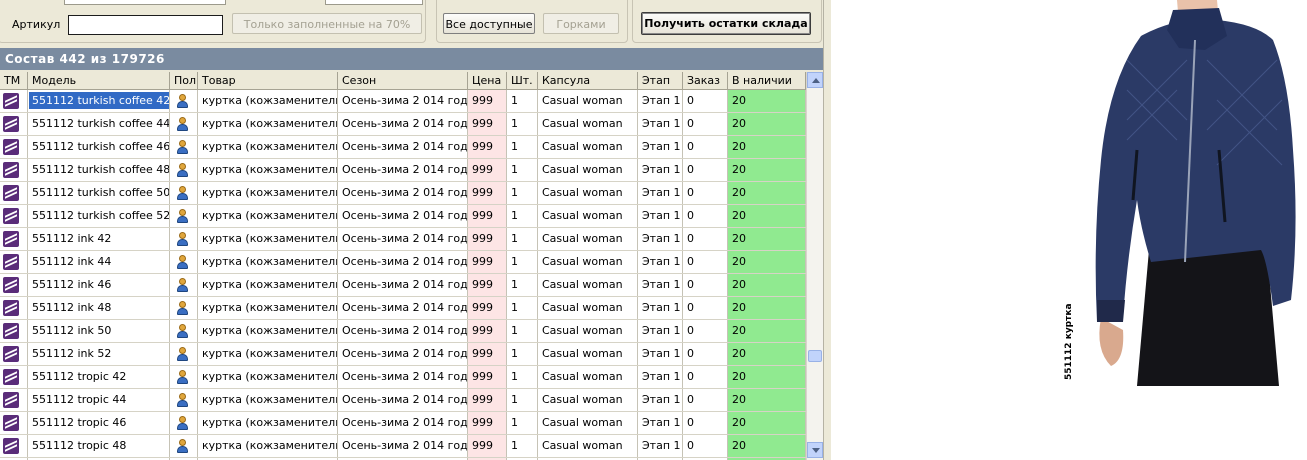 The width and height of the screenshot is (1307, 460). I want to click on model-column-header: Модель, so click(99, 80).